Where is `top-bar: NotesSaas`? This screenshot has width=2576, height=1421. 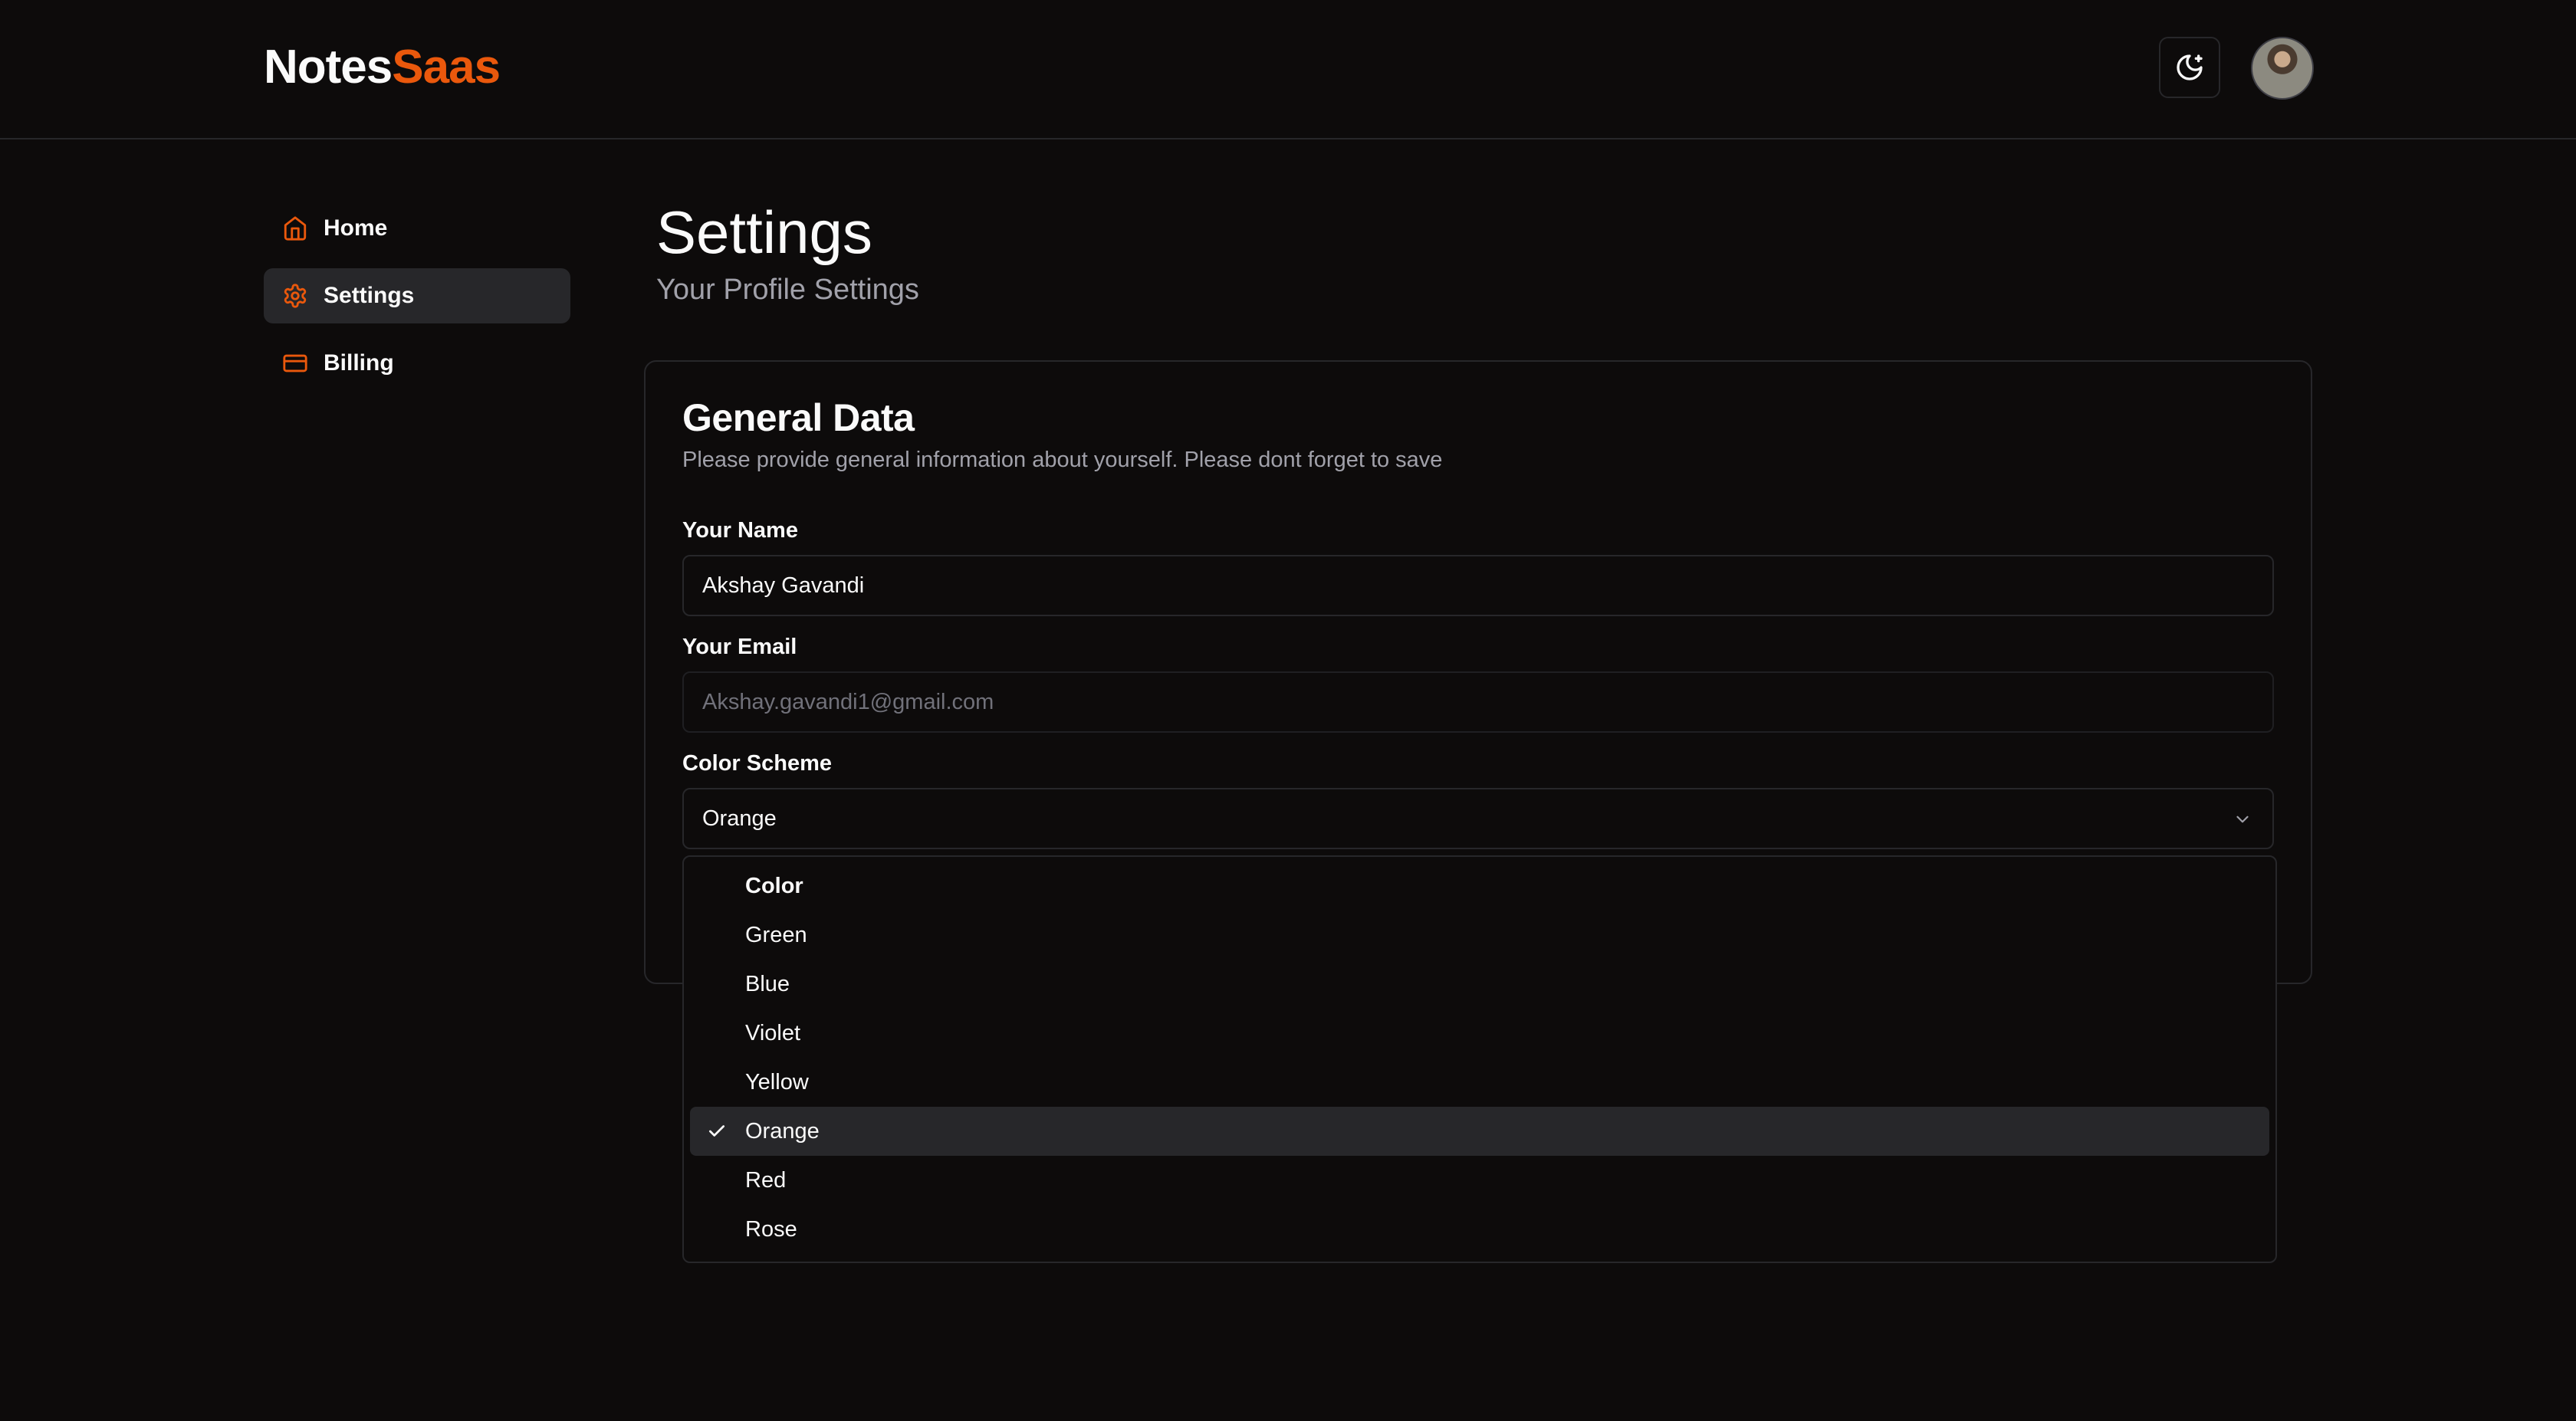
top-bar: NotesSaas is located at coordinates (1288, 69).